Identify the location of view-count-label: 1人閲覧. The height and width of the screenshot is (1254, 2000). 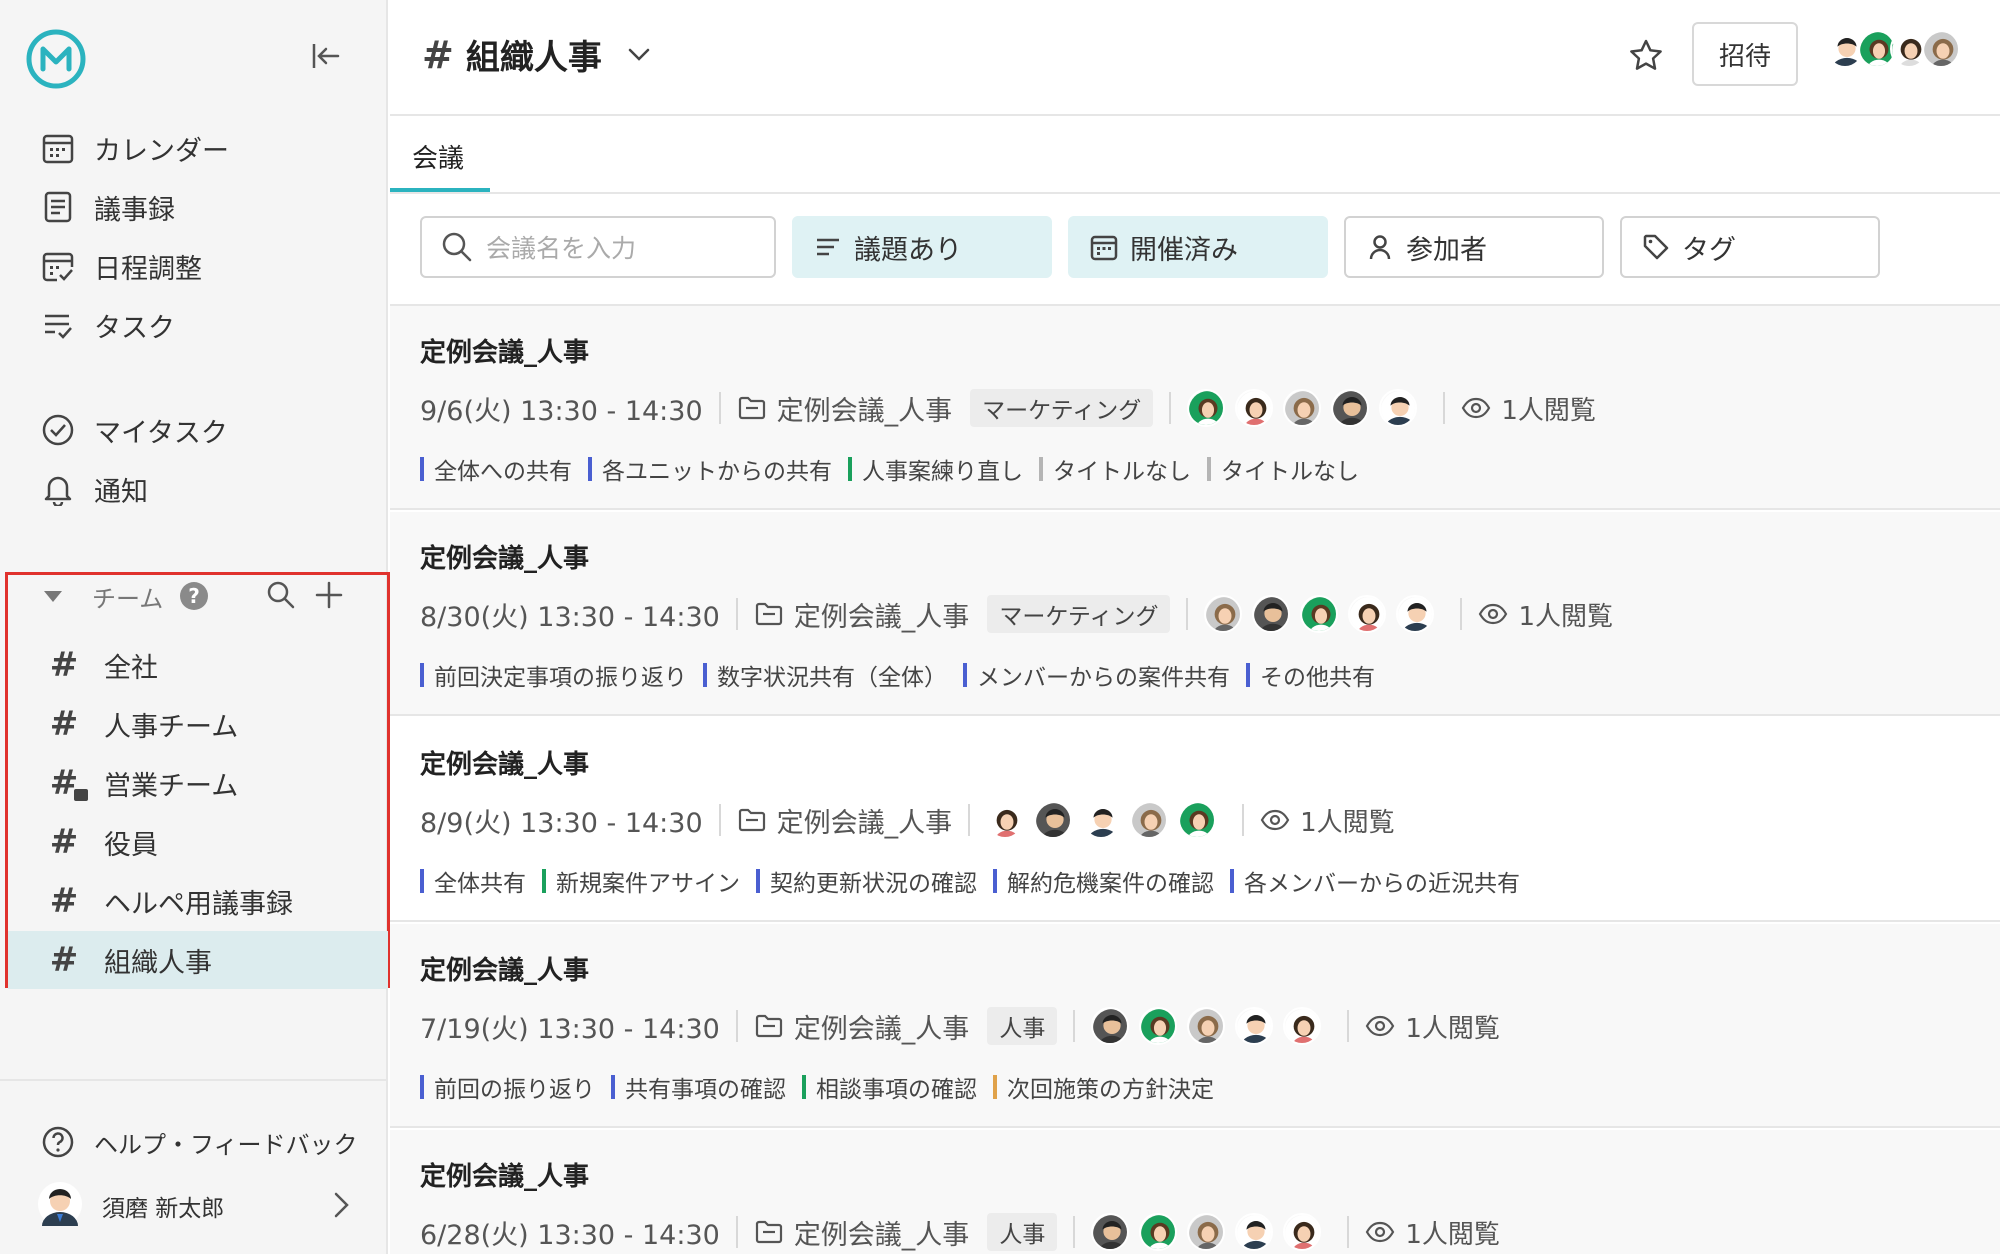
(1566, 616).